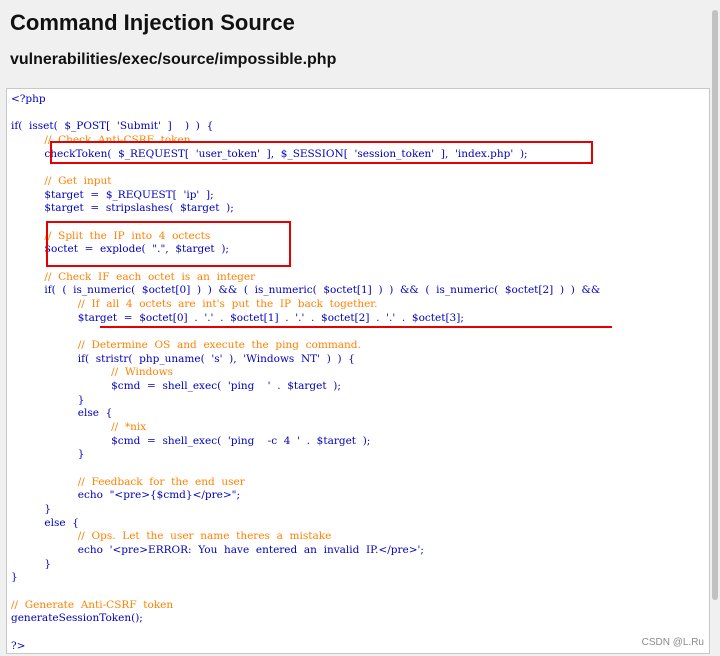 This screenshot has width=720, height=656. What do you see at coordinates (77, 618) in the screenshot?
I see `code-line: generateSessionToken();` at bounding box center [77, 618].